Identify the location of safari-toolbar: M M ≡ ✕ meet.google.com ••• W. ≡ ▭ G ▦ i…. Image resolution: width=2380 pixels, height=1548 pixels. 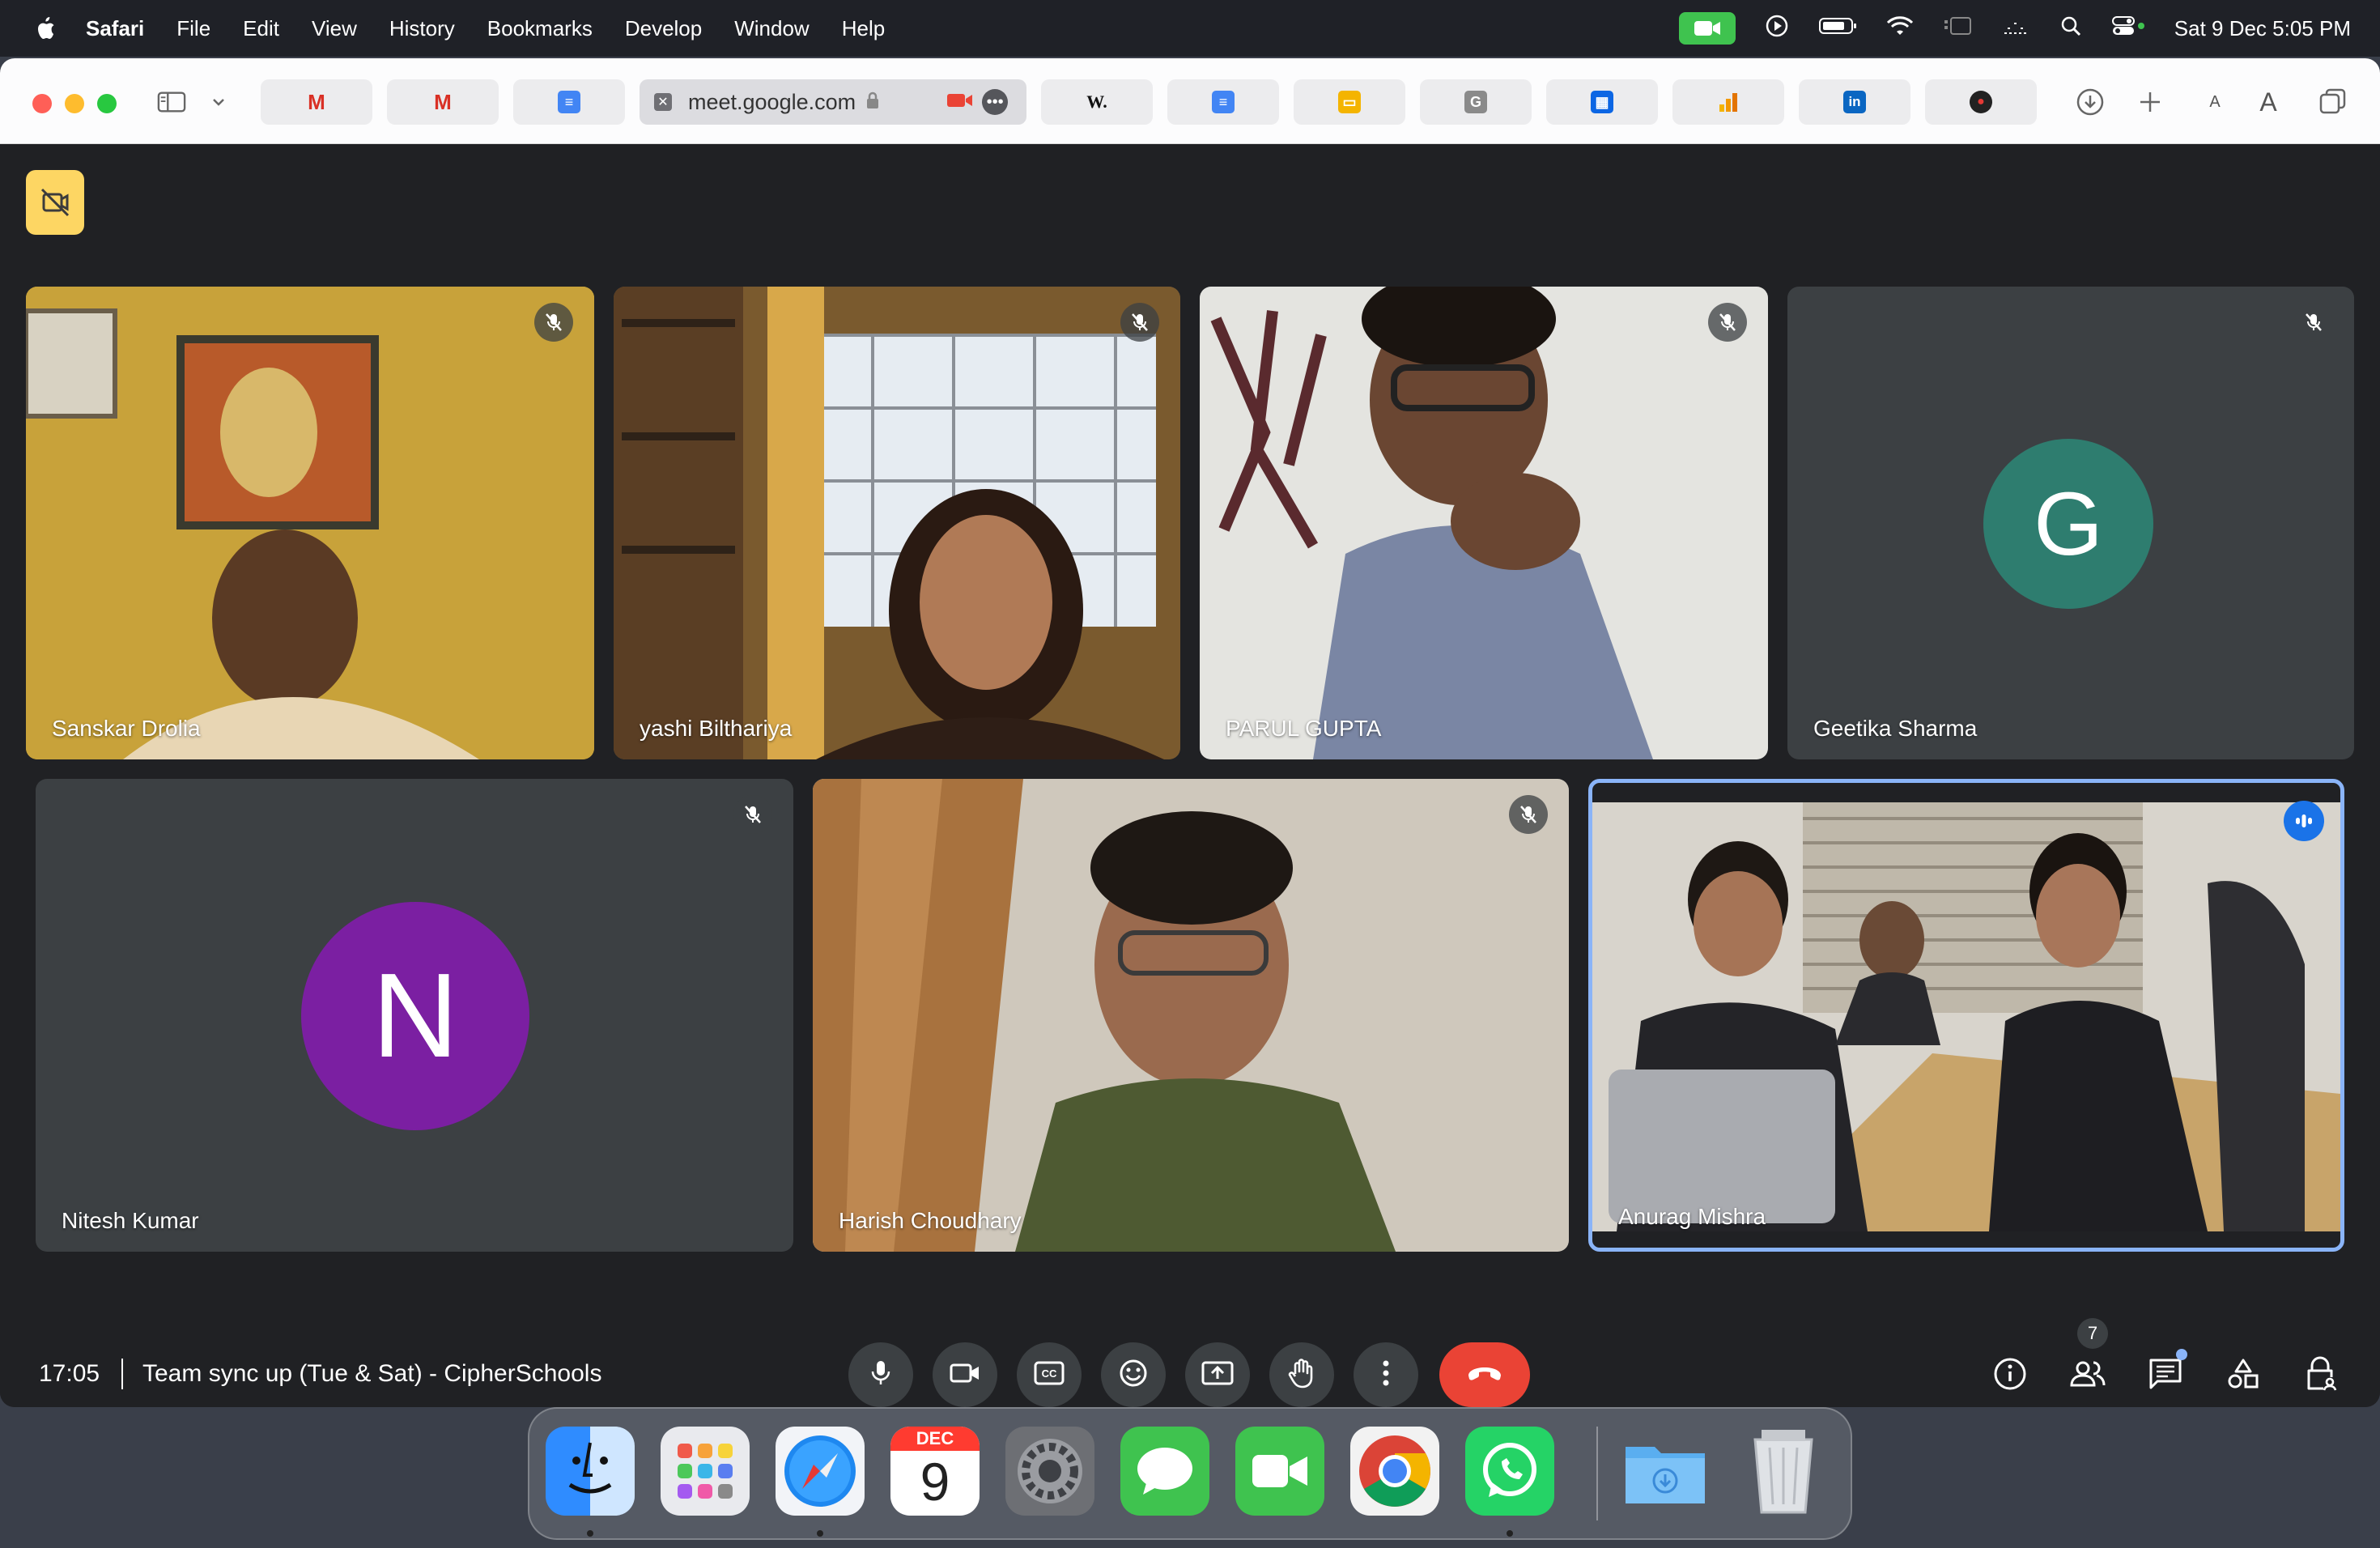
(1190, 101).